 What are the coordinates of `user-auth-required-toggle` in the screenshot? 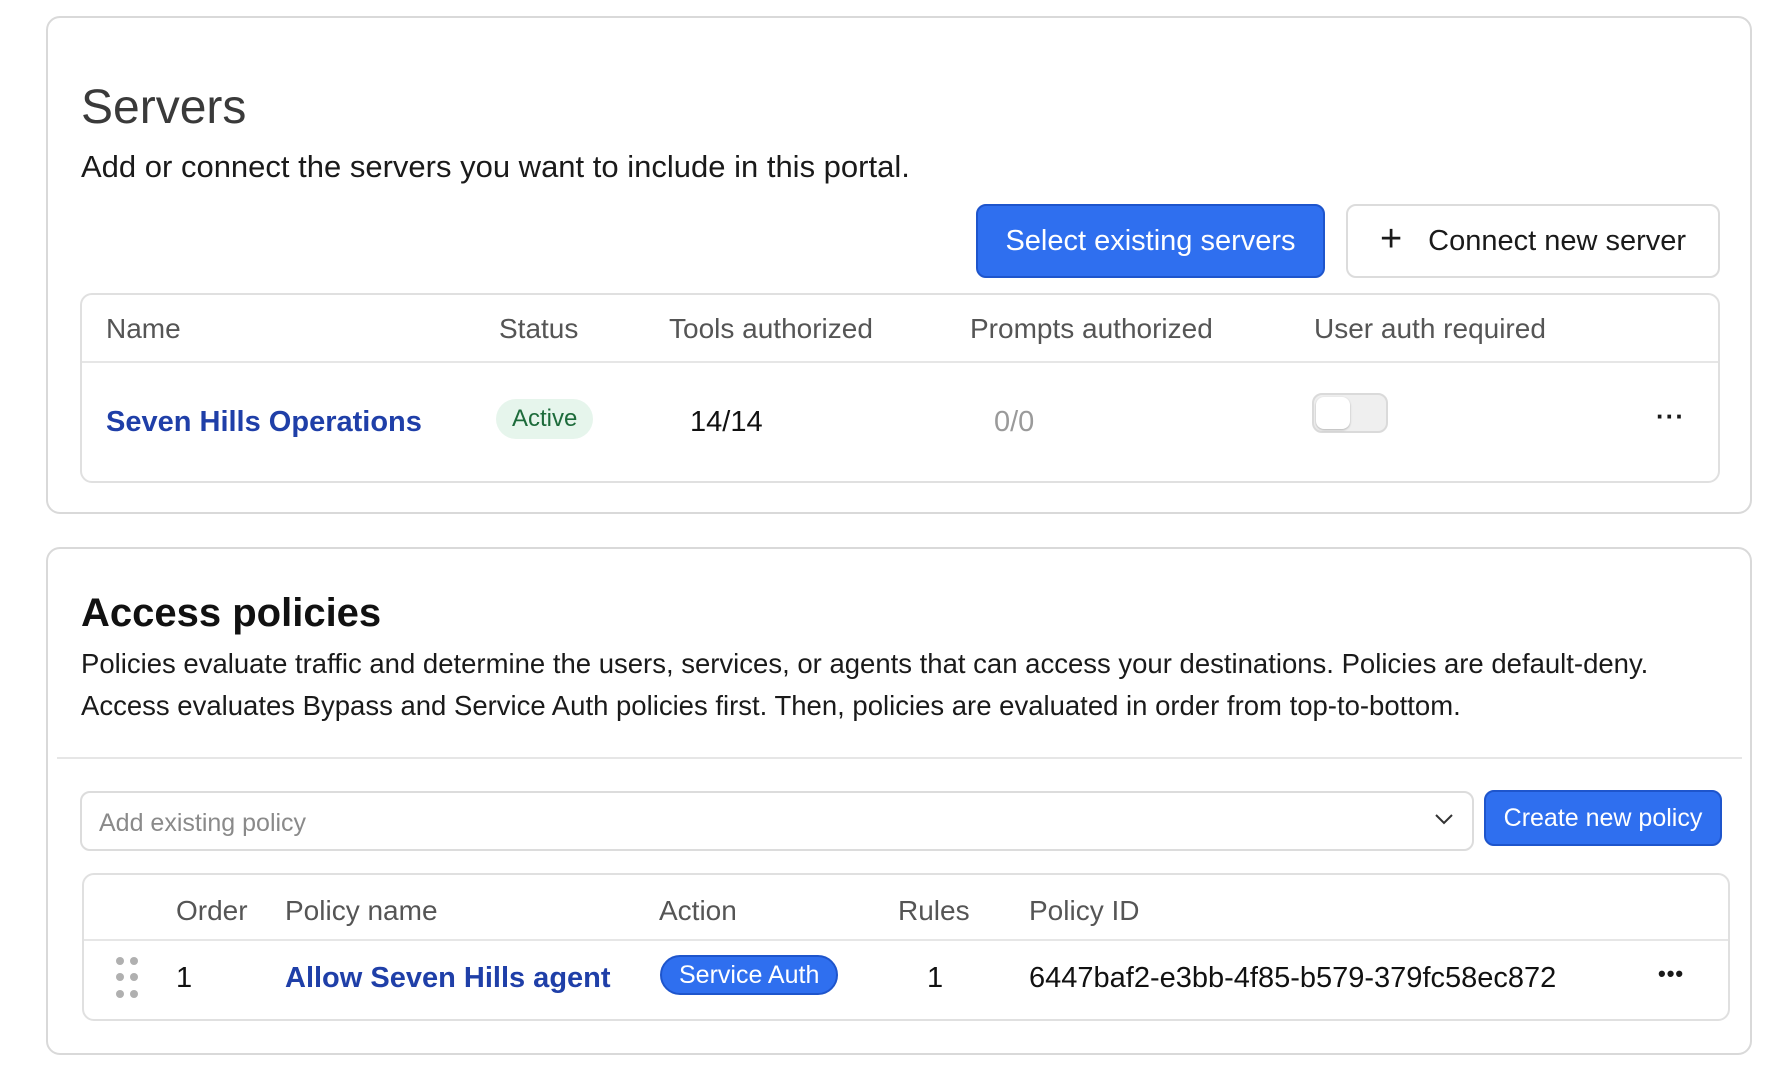 It's located at (1350, 413).